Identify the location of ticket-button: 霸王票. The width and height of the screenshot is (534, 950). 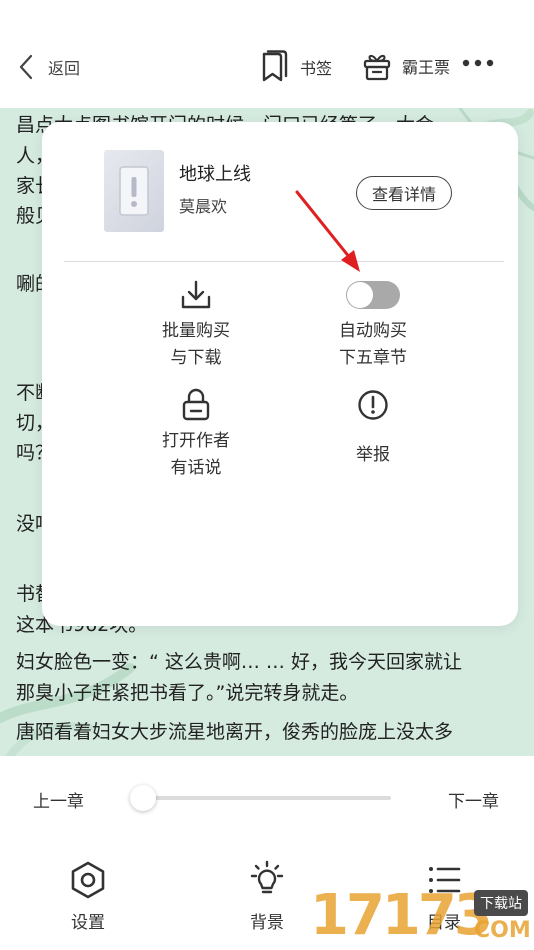
(406, 66).